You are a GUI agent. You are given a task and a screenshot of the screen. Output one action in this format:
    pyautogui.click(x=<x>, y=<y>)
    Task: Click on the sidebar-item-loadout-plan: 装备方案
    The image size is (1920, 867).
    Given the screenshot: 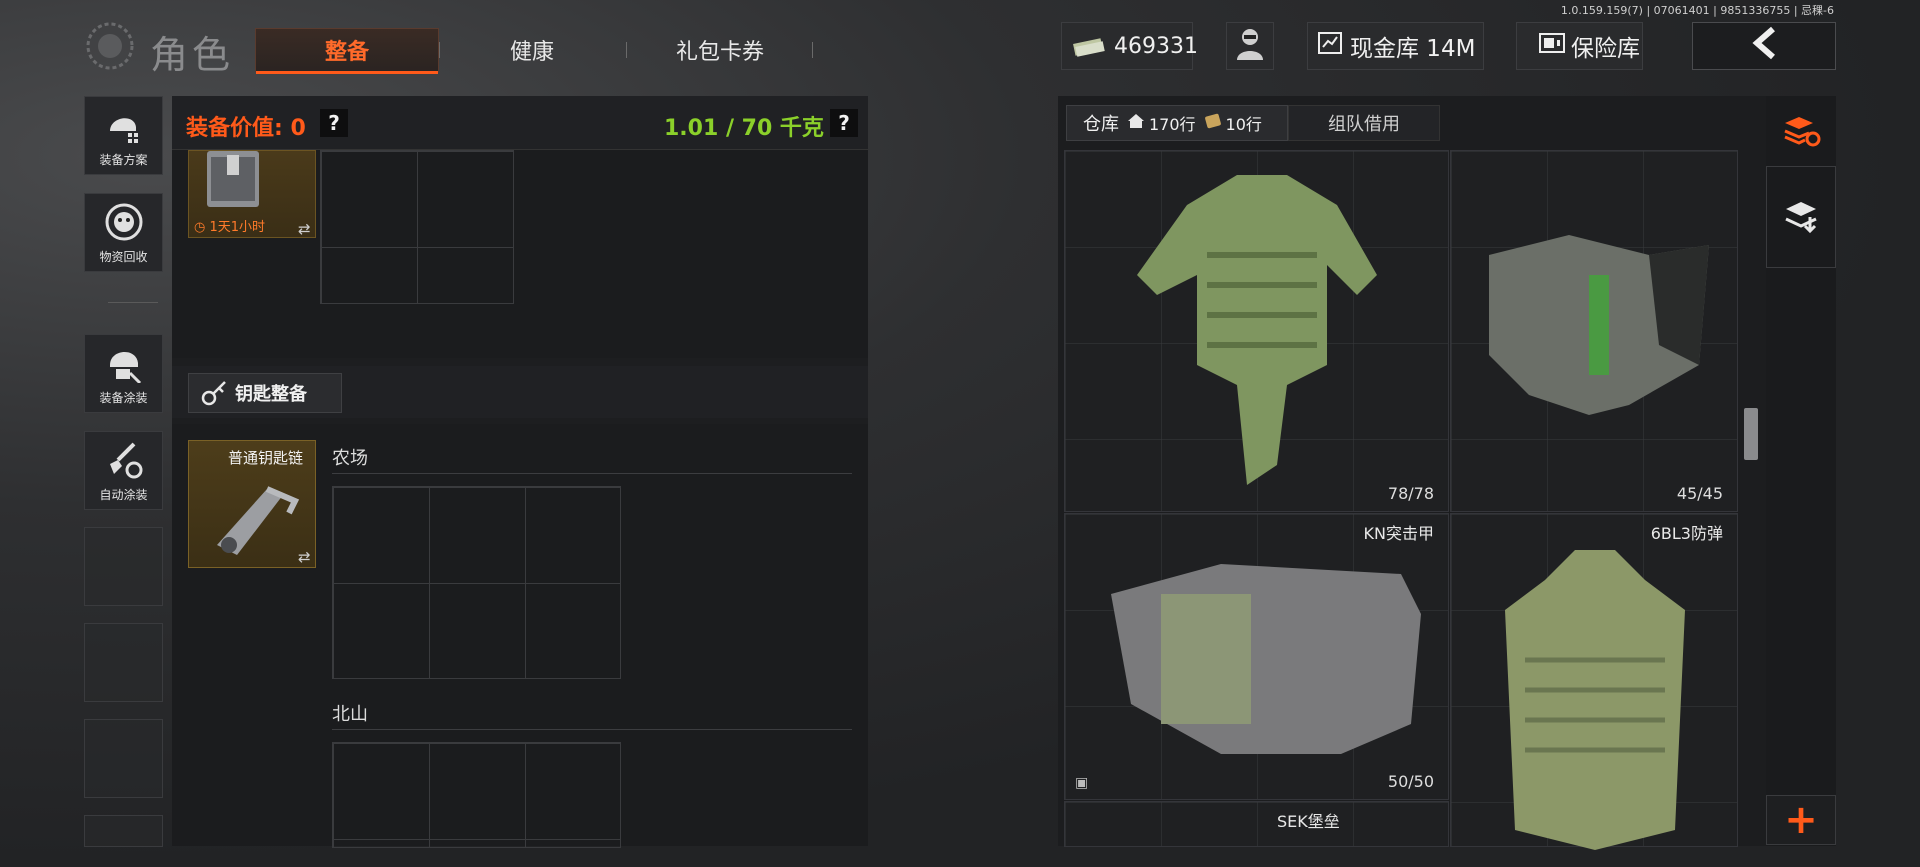 What is the action you would take?
    pyautogui.click(x=123, y=135)
    